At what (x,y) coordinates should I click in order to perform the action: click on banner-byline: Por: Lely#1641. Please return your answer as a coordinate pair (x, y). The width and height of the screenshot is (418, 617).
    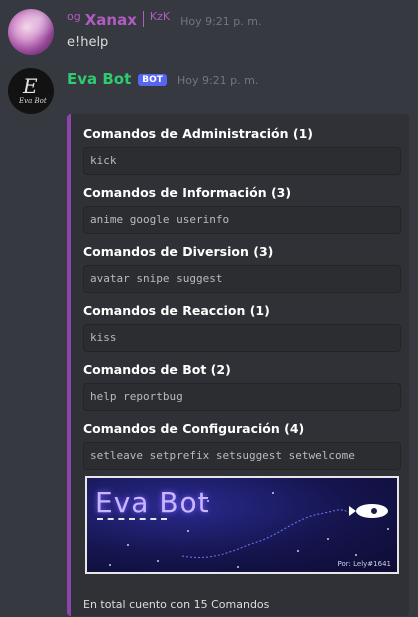
    Looking at the image, I should click on (364, 564).